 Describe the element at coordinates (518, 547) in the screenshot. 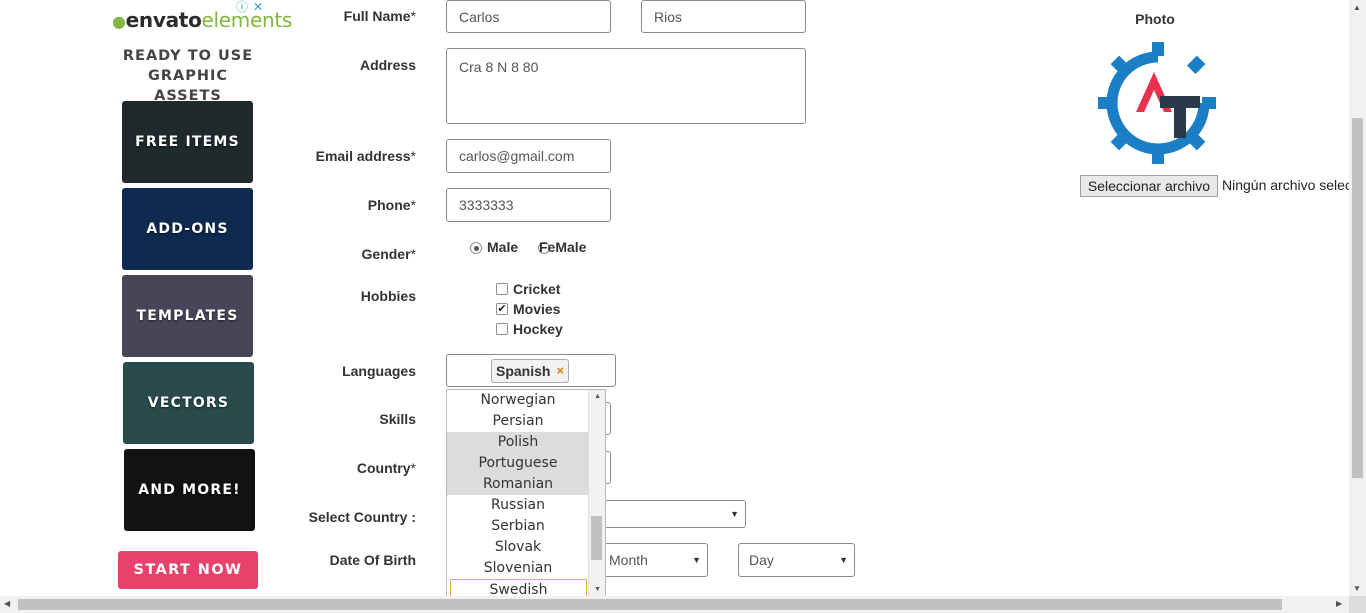

I see `language-option: Slovak` at that location.